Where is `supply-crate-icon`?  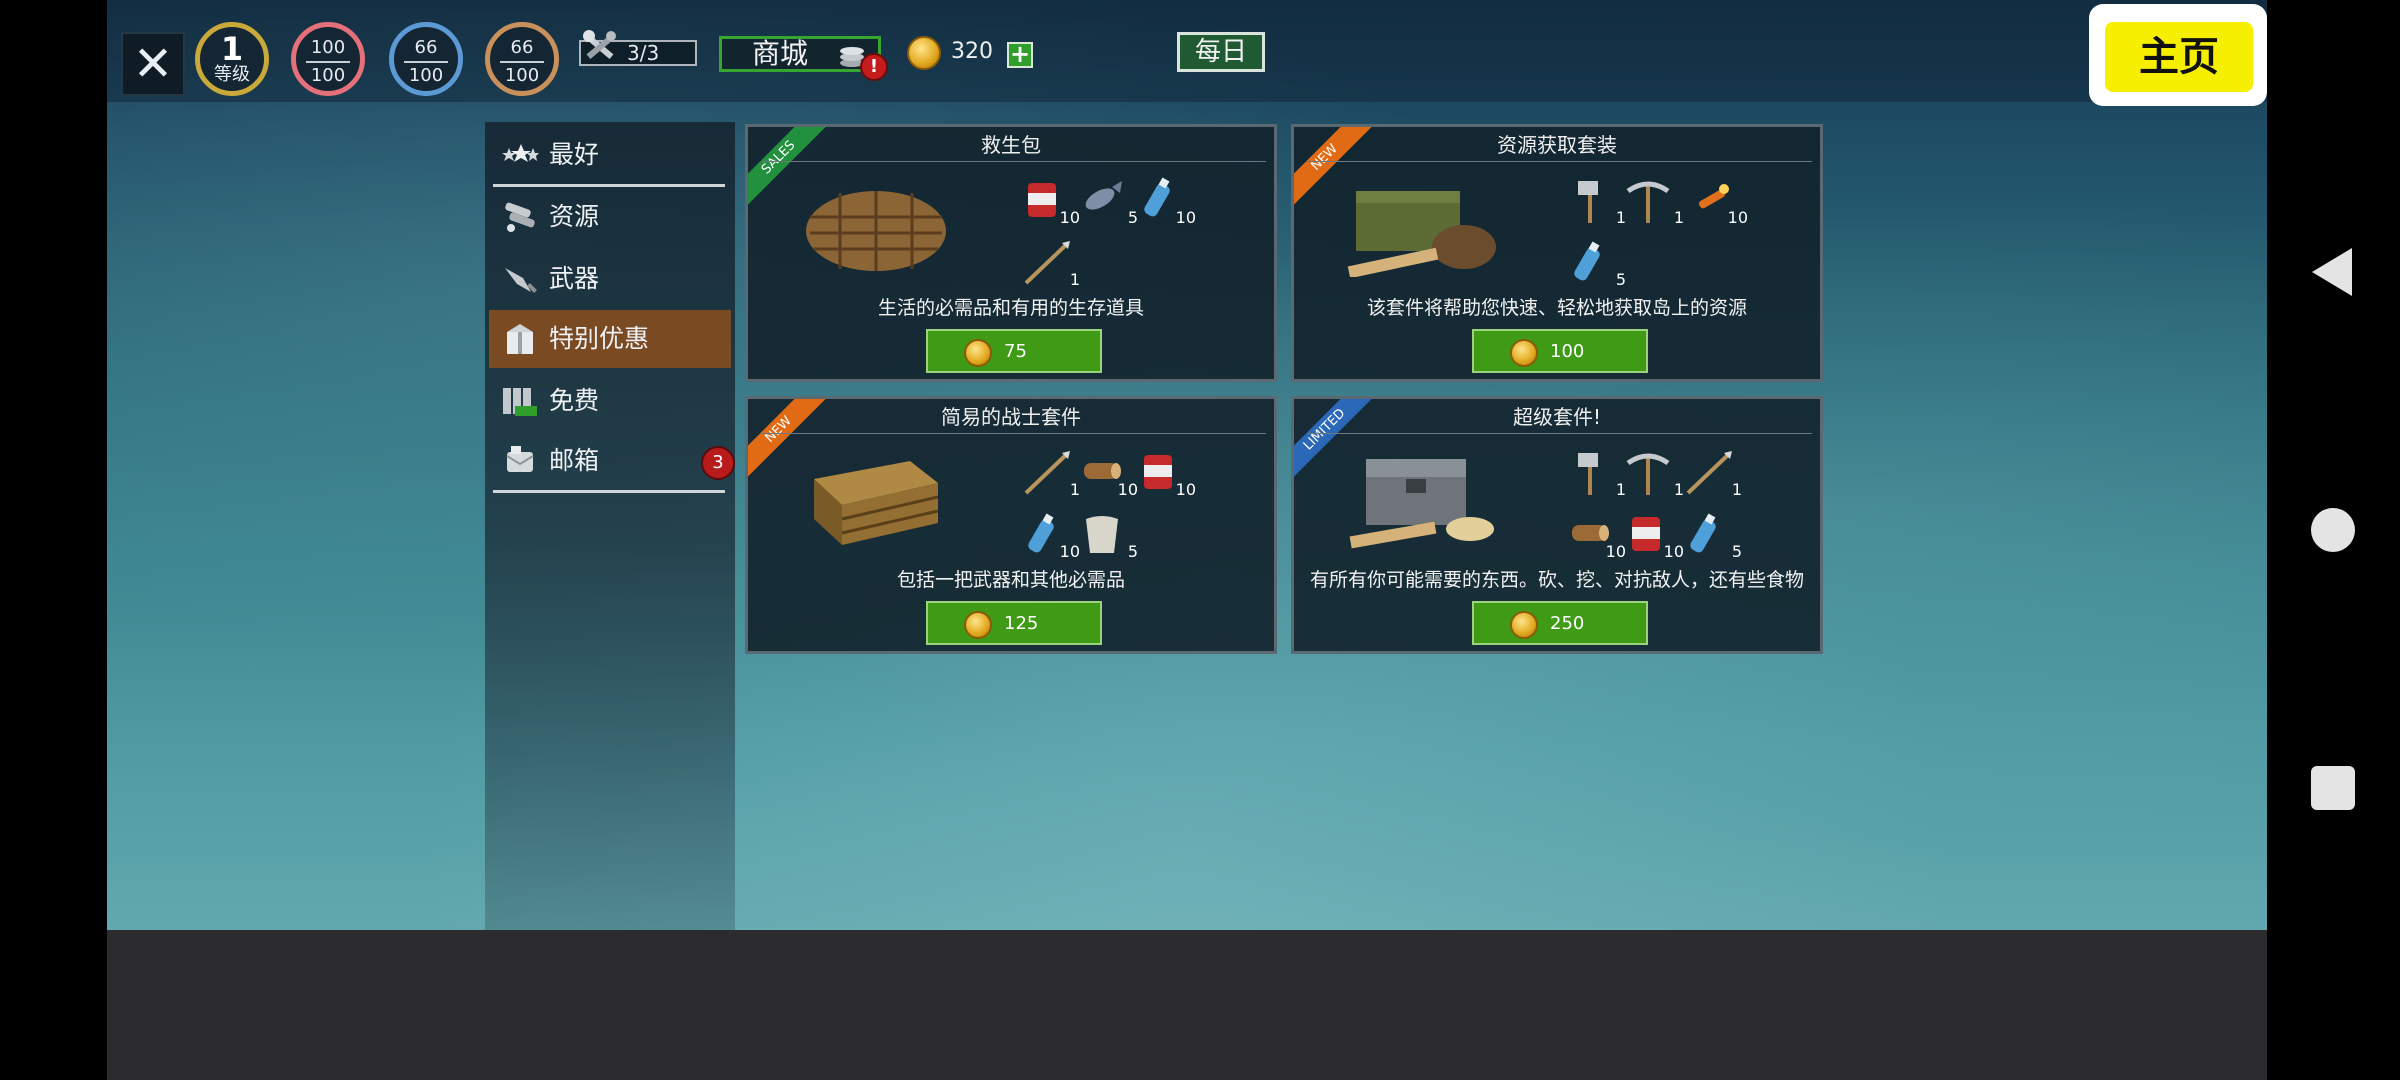
supply-crate-icon is located at coordinates (1421, 234).